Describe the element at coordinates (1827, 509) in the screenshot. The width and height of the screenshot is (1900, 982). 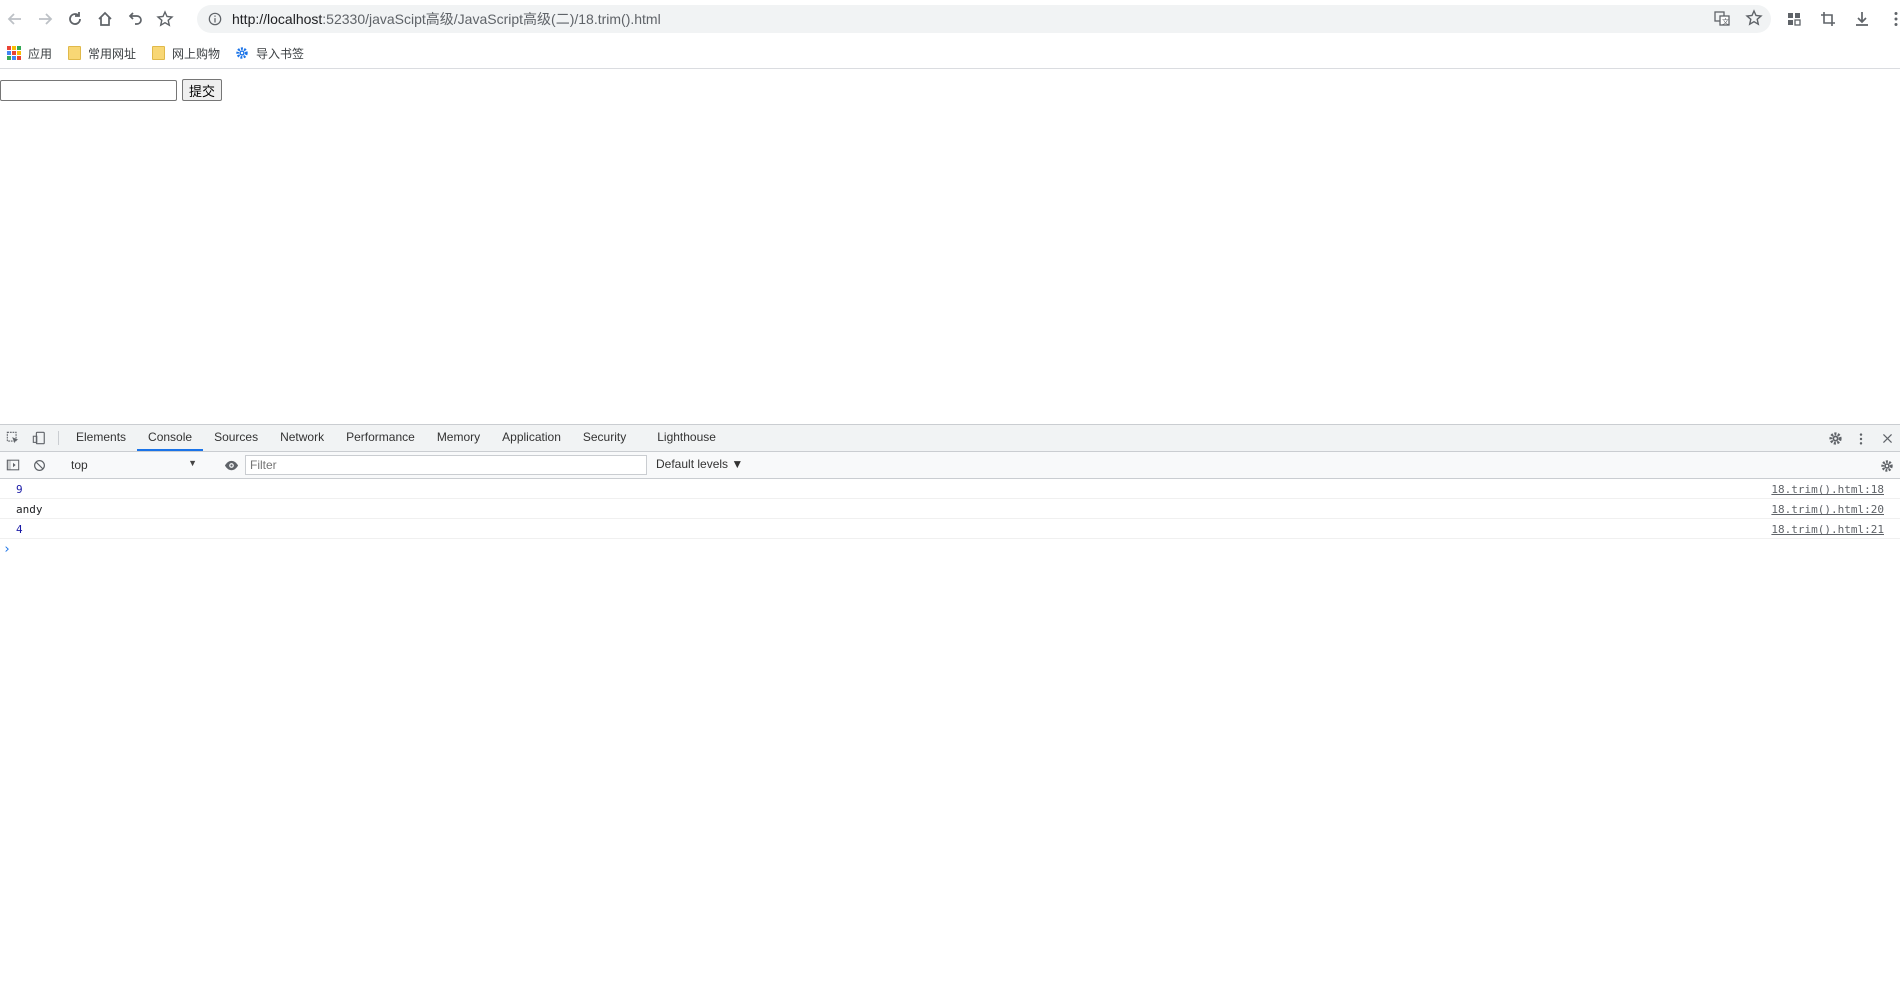
I see `source-link: 18.trim().html:20` at that location.